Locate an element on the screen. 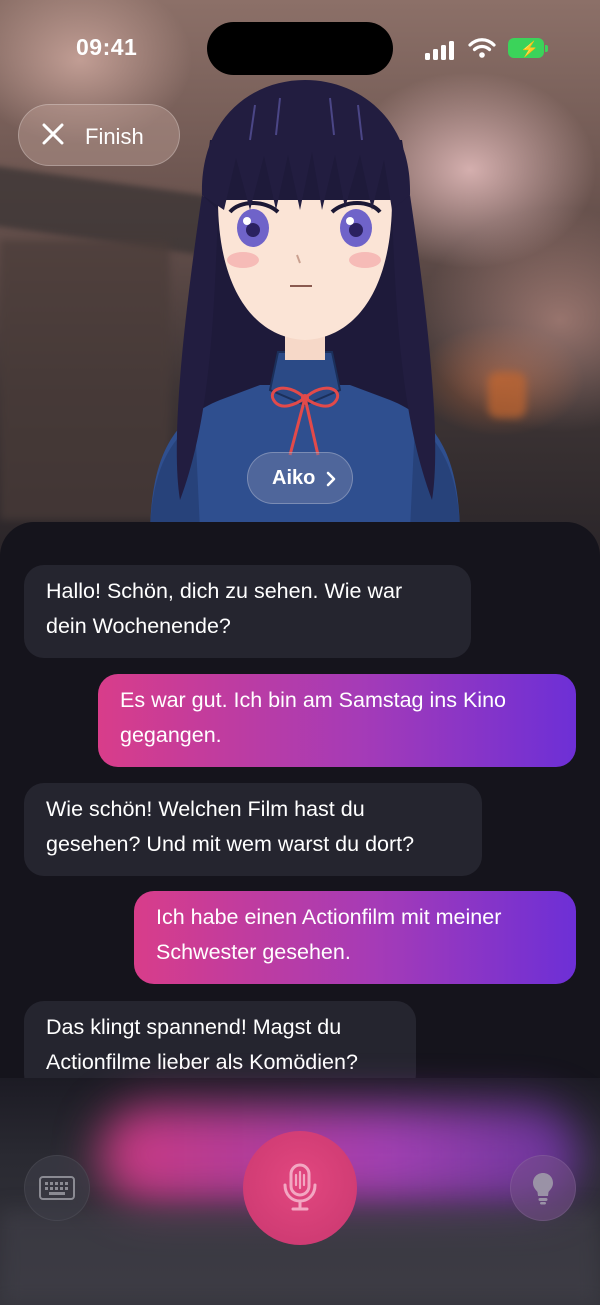 The width and height of the screenshot is (600, 1305). message-line: gesehen? Und mit wem warst du dort? is located at coordinates (230, 844).